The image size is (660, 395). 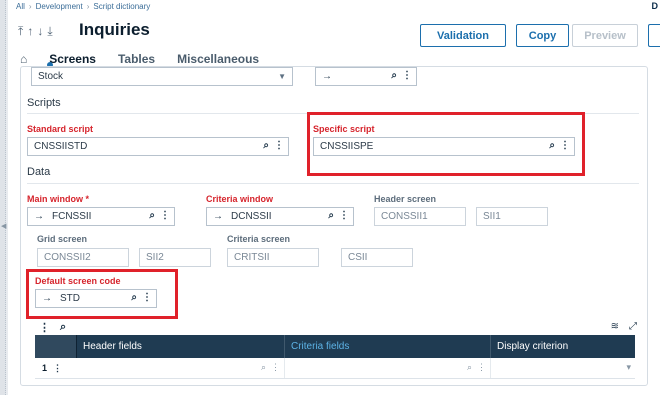 What do you see at coordinates (3, 226) in the screenshot?
I see `collapse-arrow-icon: ◀` at bounding box center [3, 226].